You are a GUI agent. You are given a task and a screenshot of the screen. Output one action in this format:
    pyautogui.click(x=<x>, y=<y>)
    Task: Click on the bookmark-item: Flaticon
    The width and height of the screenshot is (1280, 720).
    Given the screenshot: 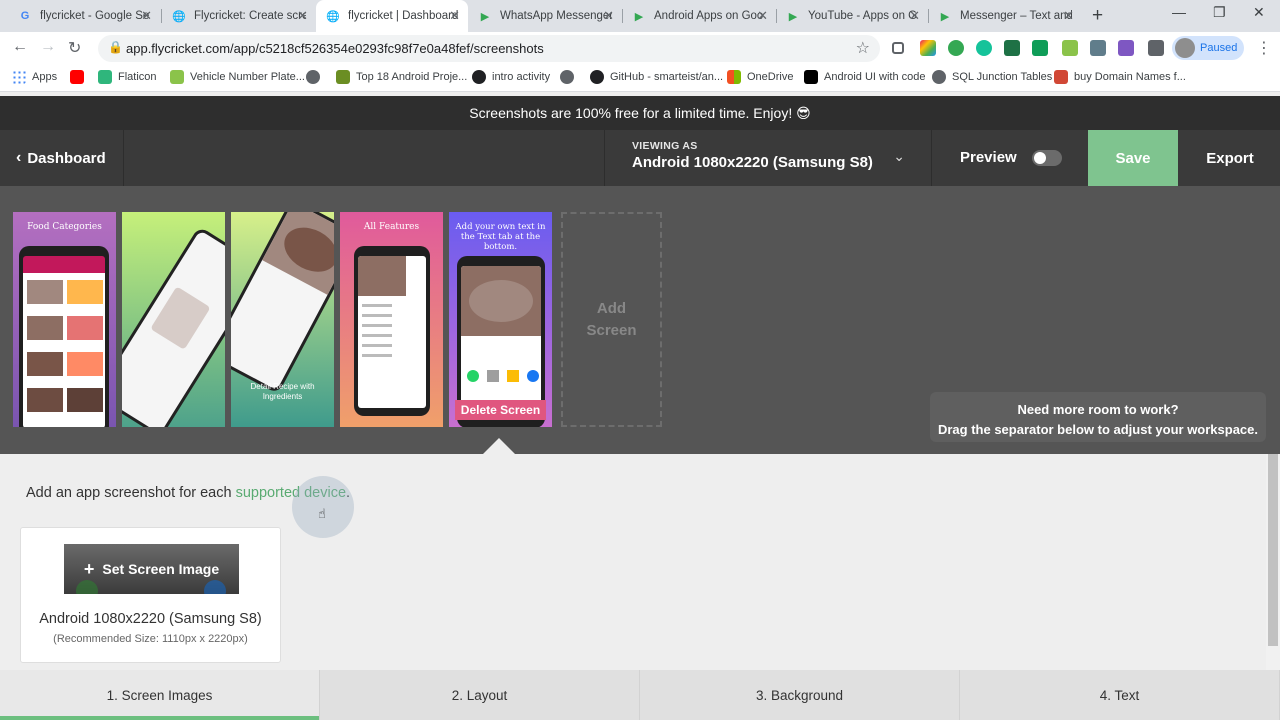 What is the action you would take?
    pyautogui.click(x=127, y=77)
    